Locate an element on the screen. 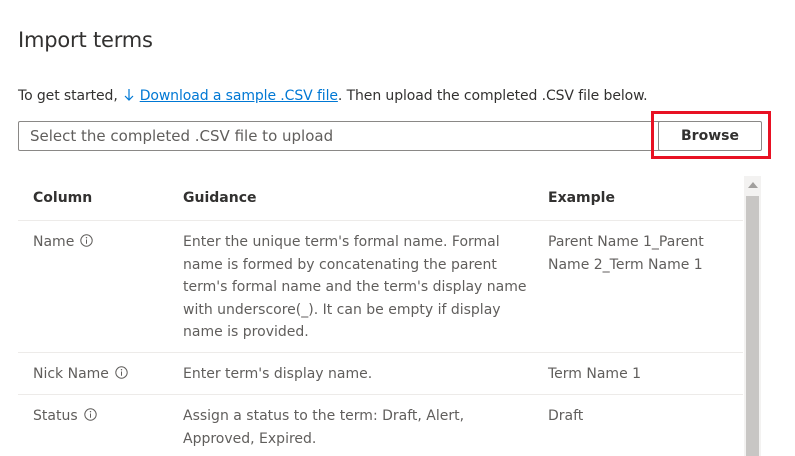 Image resolution: width=795 pixels, height=456 pixels. intro-lead: To get started, is located at coordinates (68, 96).